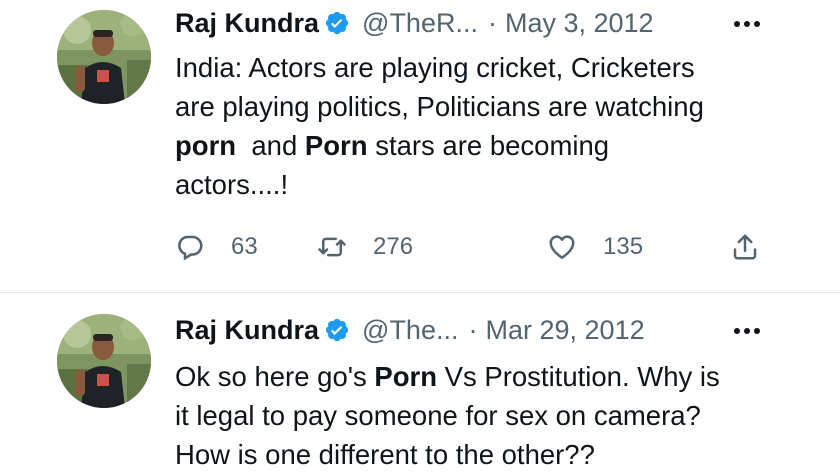 Image resolution: width=840 pixels, height=474 pixels. Describe the element at coordinates (244, 246) in the screenshot. I see `reply-count: 63` at that location.